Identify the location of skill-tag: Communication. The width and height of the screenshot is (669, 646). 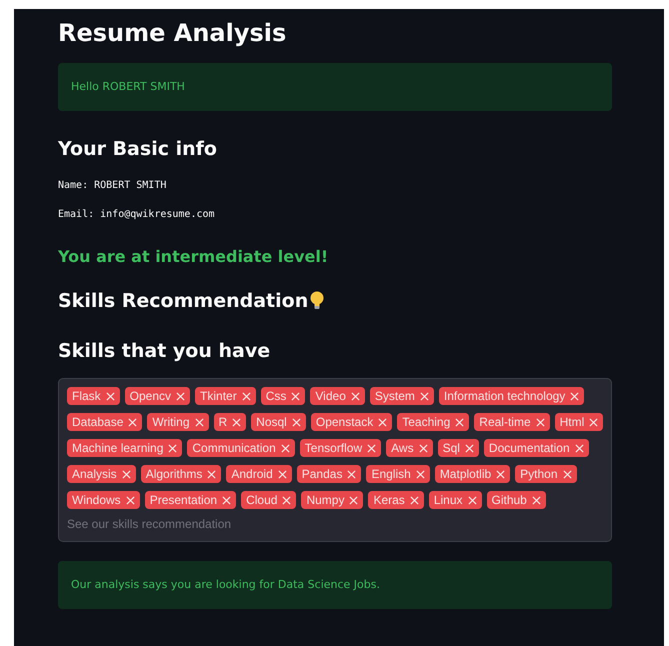
(241, 448).